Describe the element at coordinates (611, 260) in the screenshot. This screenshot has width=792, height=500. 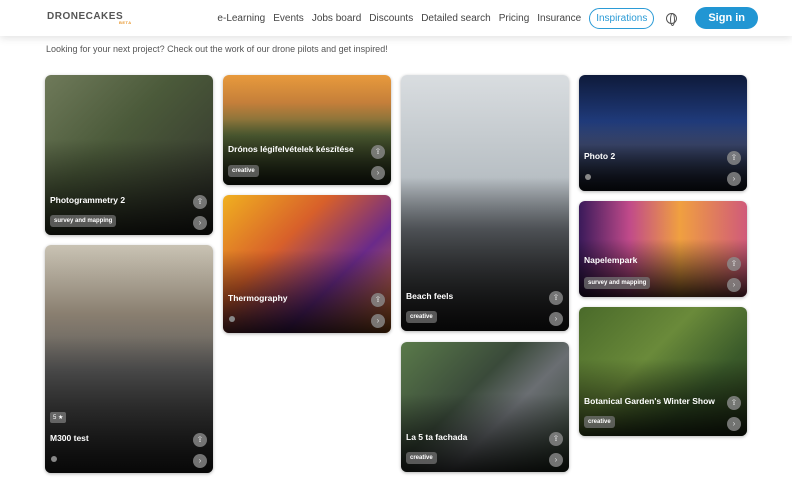
I see `card-title: Napelempark` at that location.